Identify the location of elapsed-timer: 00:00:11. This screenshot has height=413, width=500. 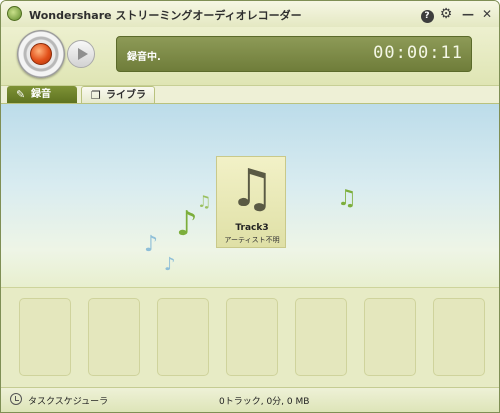
(418, 53).